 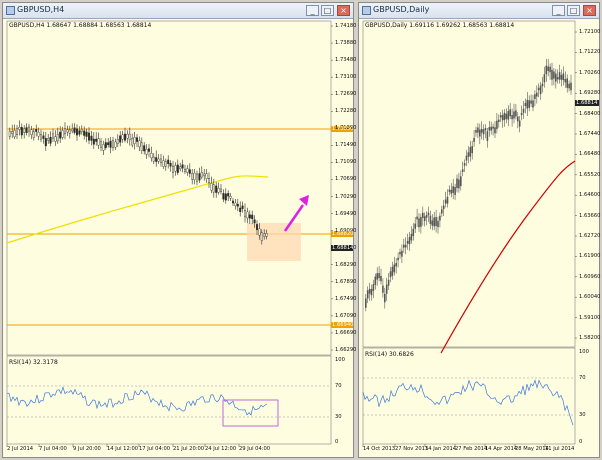 What do you see at coordinates (590, 195) in the screenshot?
I see `daily-price-label: 1.64600` at bounding box center [590, 195].